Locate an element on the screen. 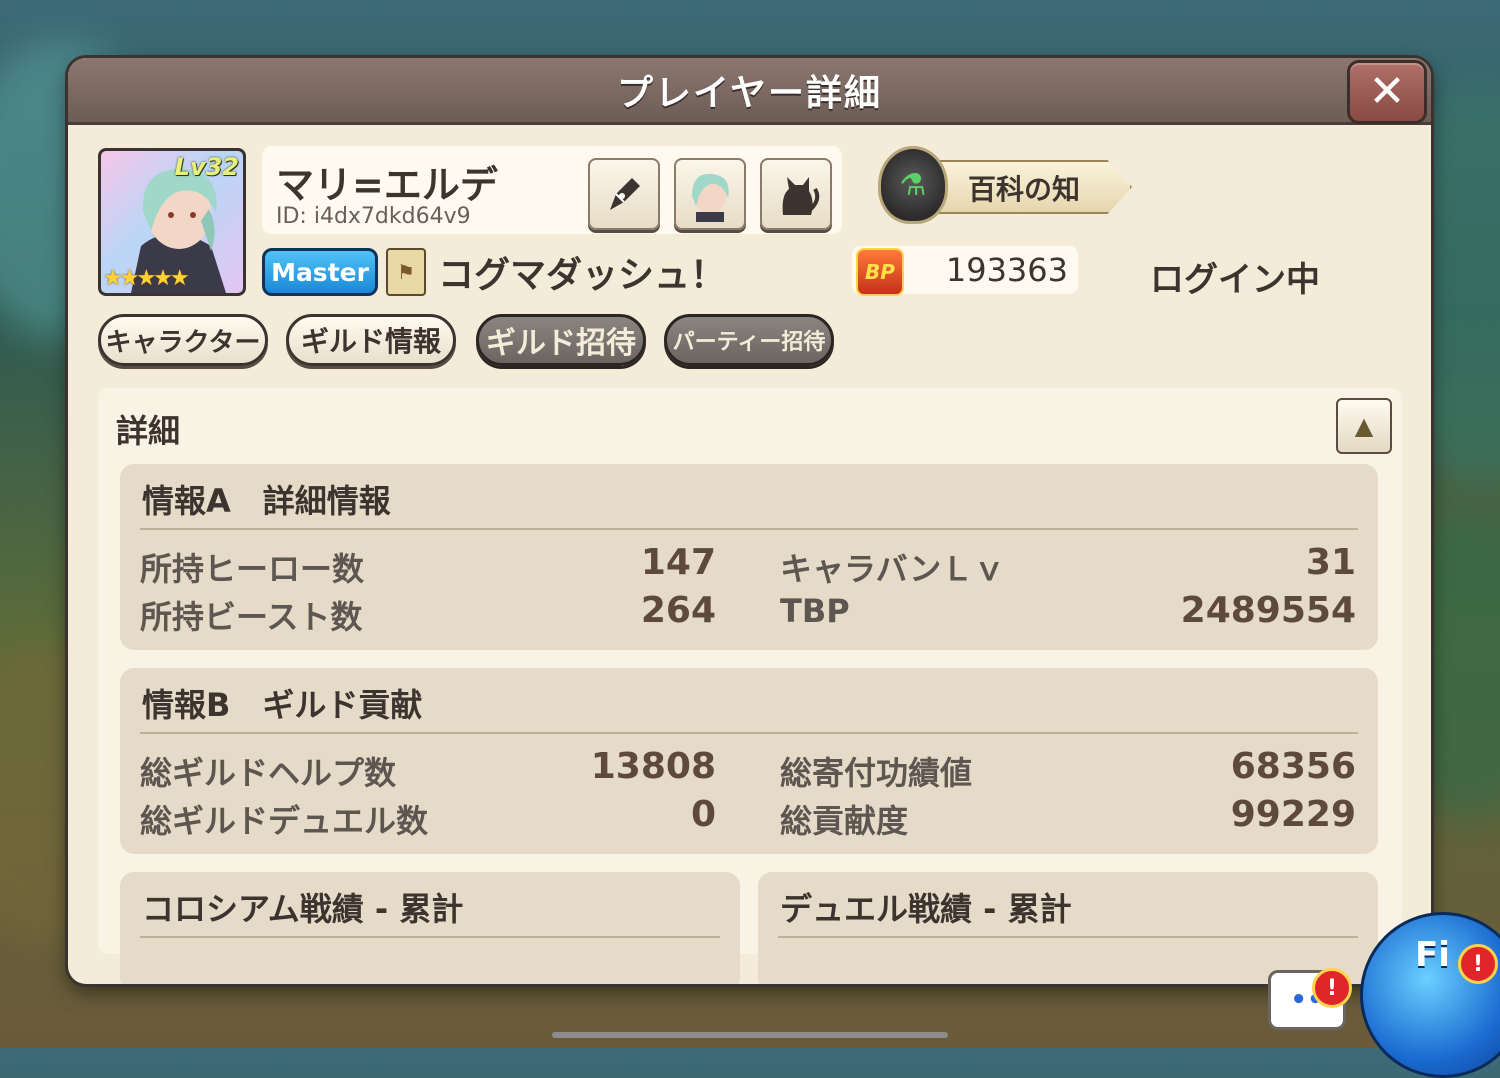 The width and height of the screenshot is (1500, 1078). leader-avatar-button is located at coordinates (710, 194).